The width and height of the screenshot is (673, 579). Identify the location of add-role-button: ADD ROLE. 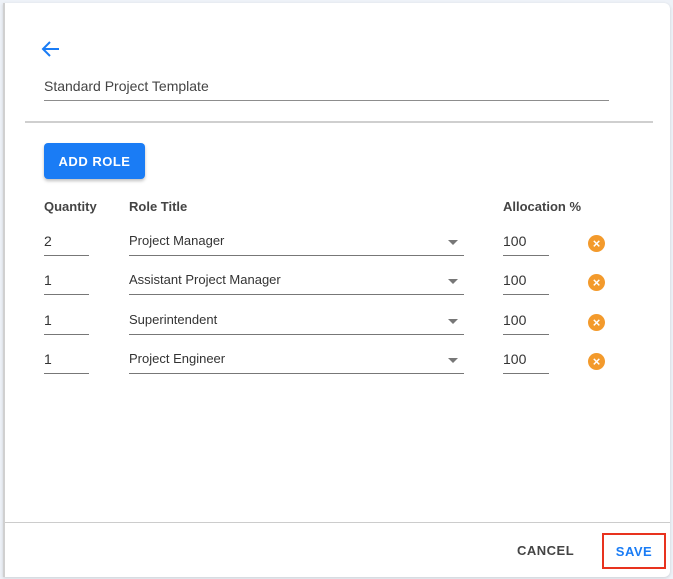
(94, 161).